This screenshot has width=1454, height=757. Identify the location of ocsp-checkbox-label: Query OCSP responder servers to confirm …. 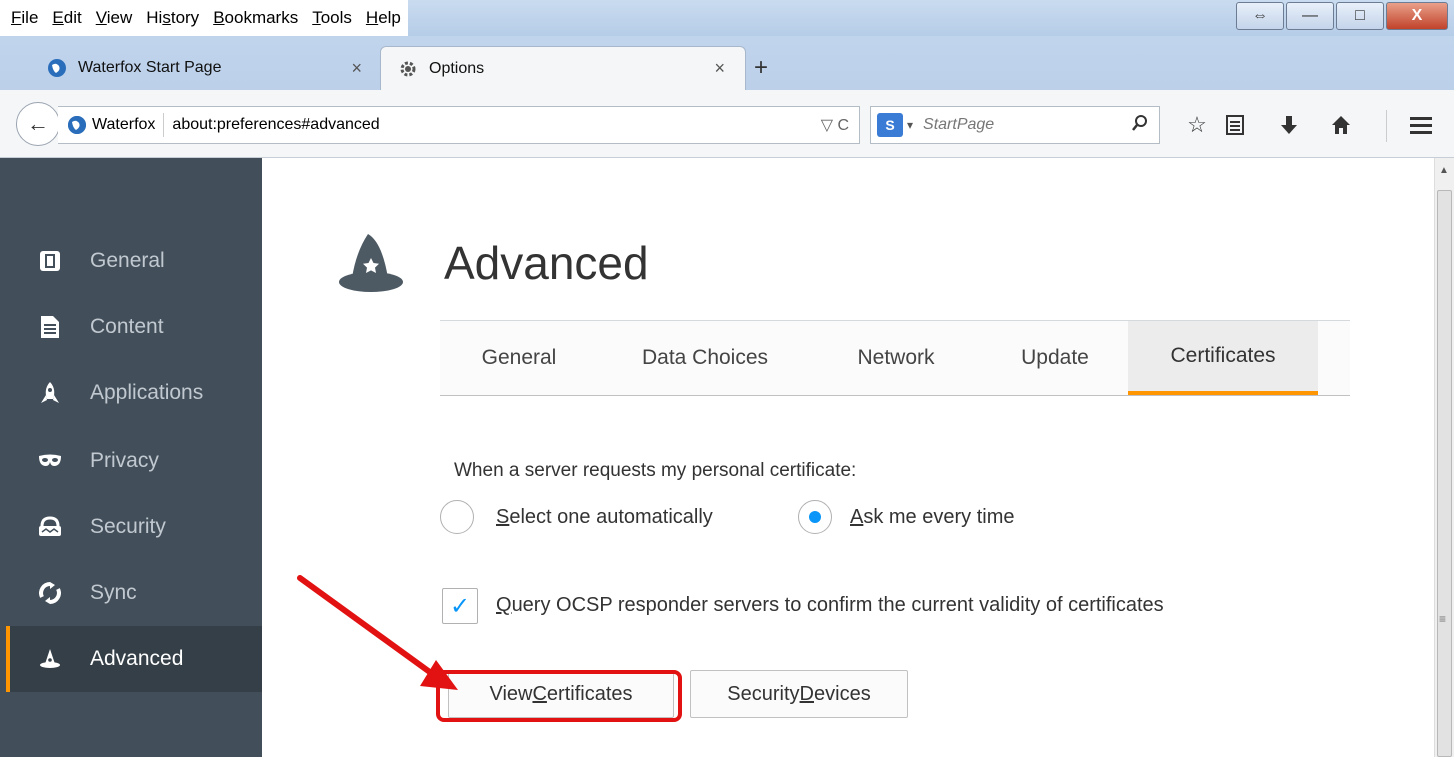
(830, 605).